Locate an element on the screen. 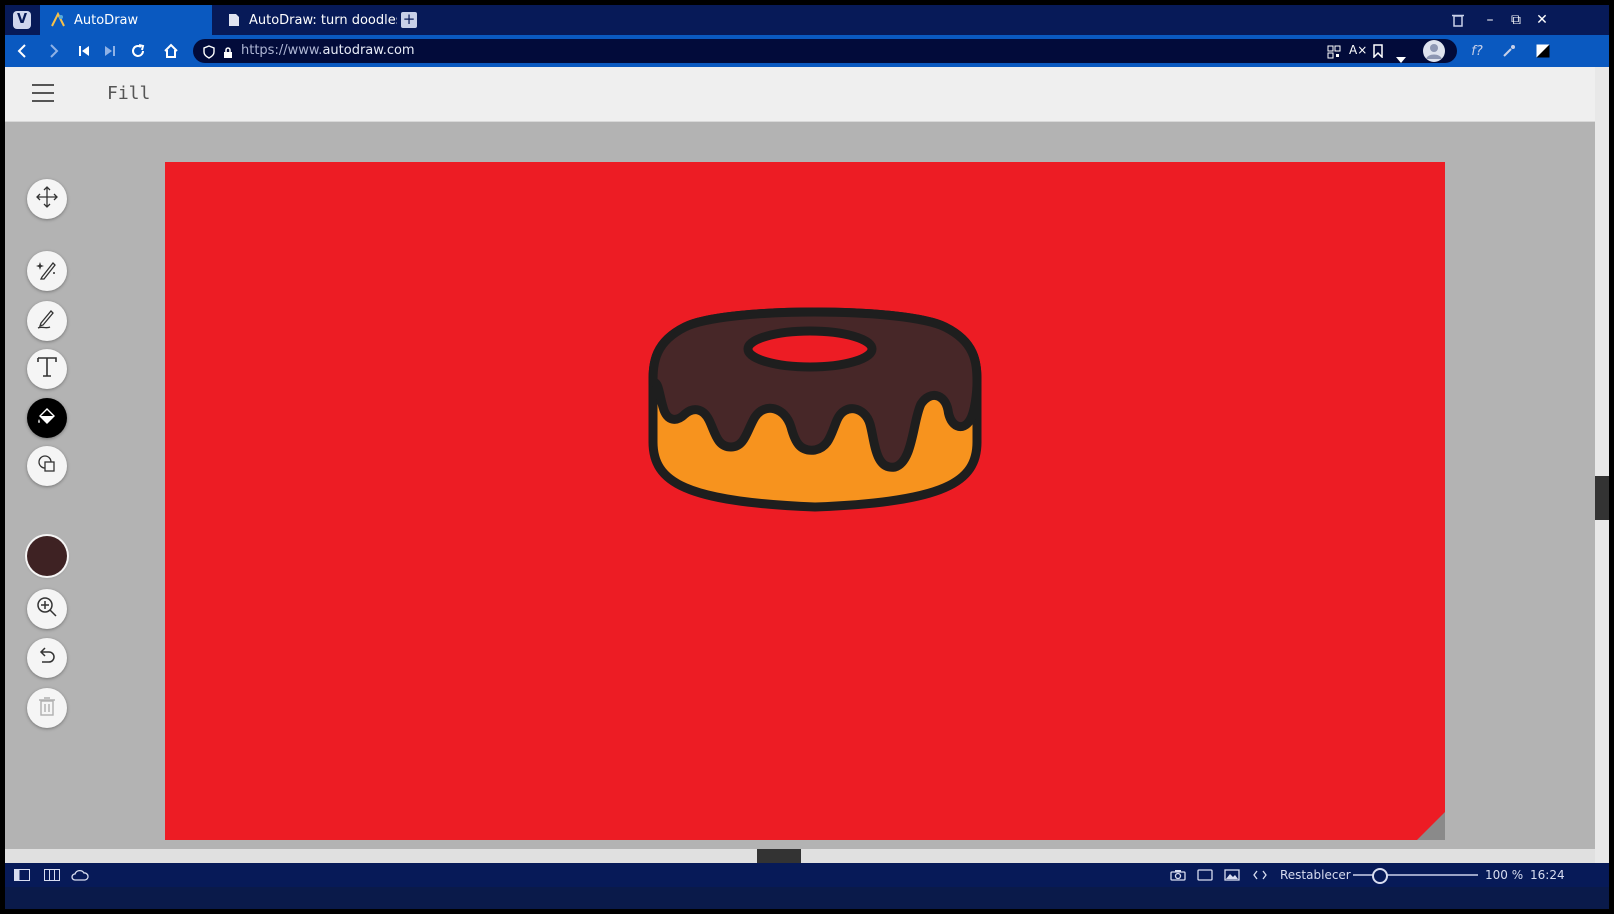  paint-bucket-icon is located at coordinates (47, 418).